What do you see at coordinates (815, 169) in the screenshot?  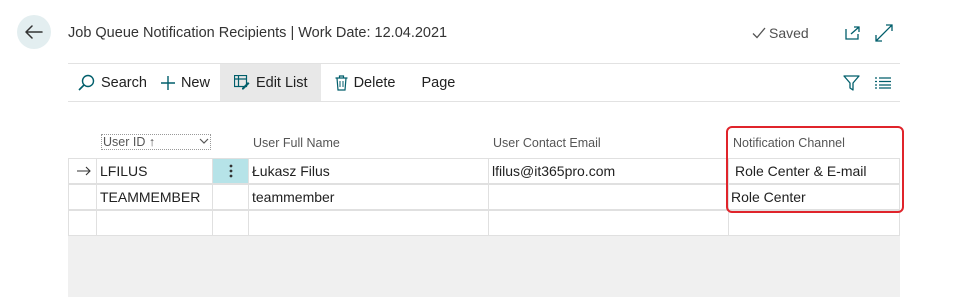 I see `highlight-annotation` at bounding box center [815, 169].